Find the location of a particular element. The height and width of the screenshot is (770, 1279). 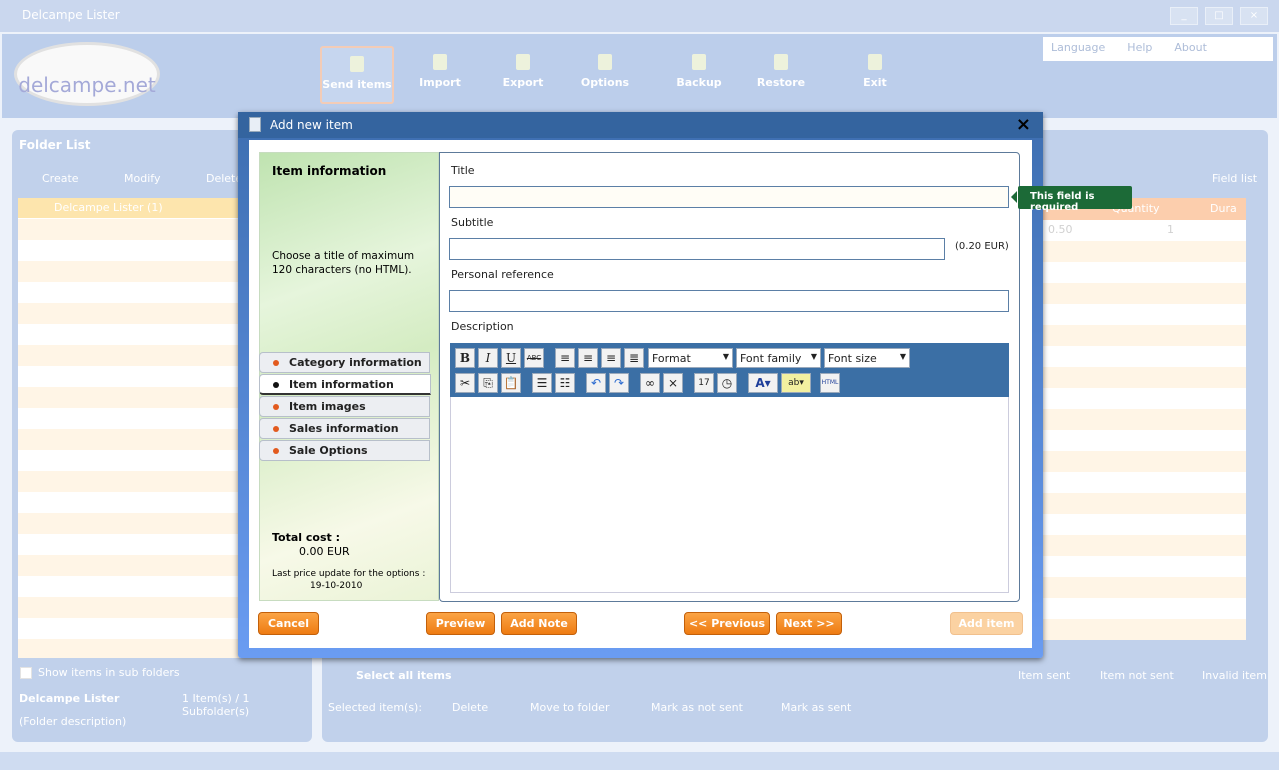

tab-category-information: Category information is located at coordinates (344, 362).